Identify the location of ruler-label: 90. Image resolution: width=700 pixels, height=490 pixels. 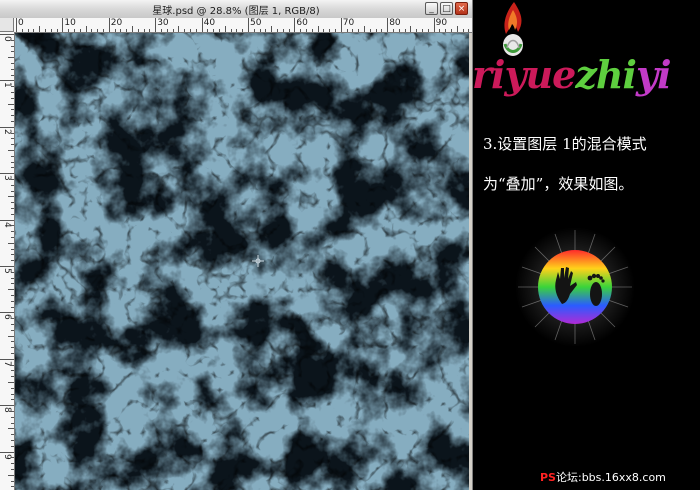
(441, 23).